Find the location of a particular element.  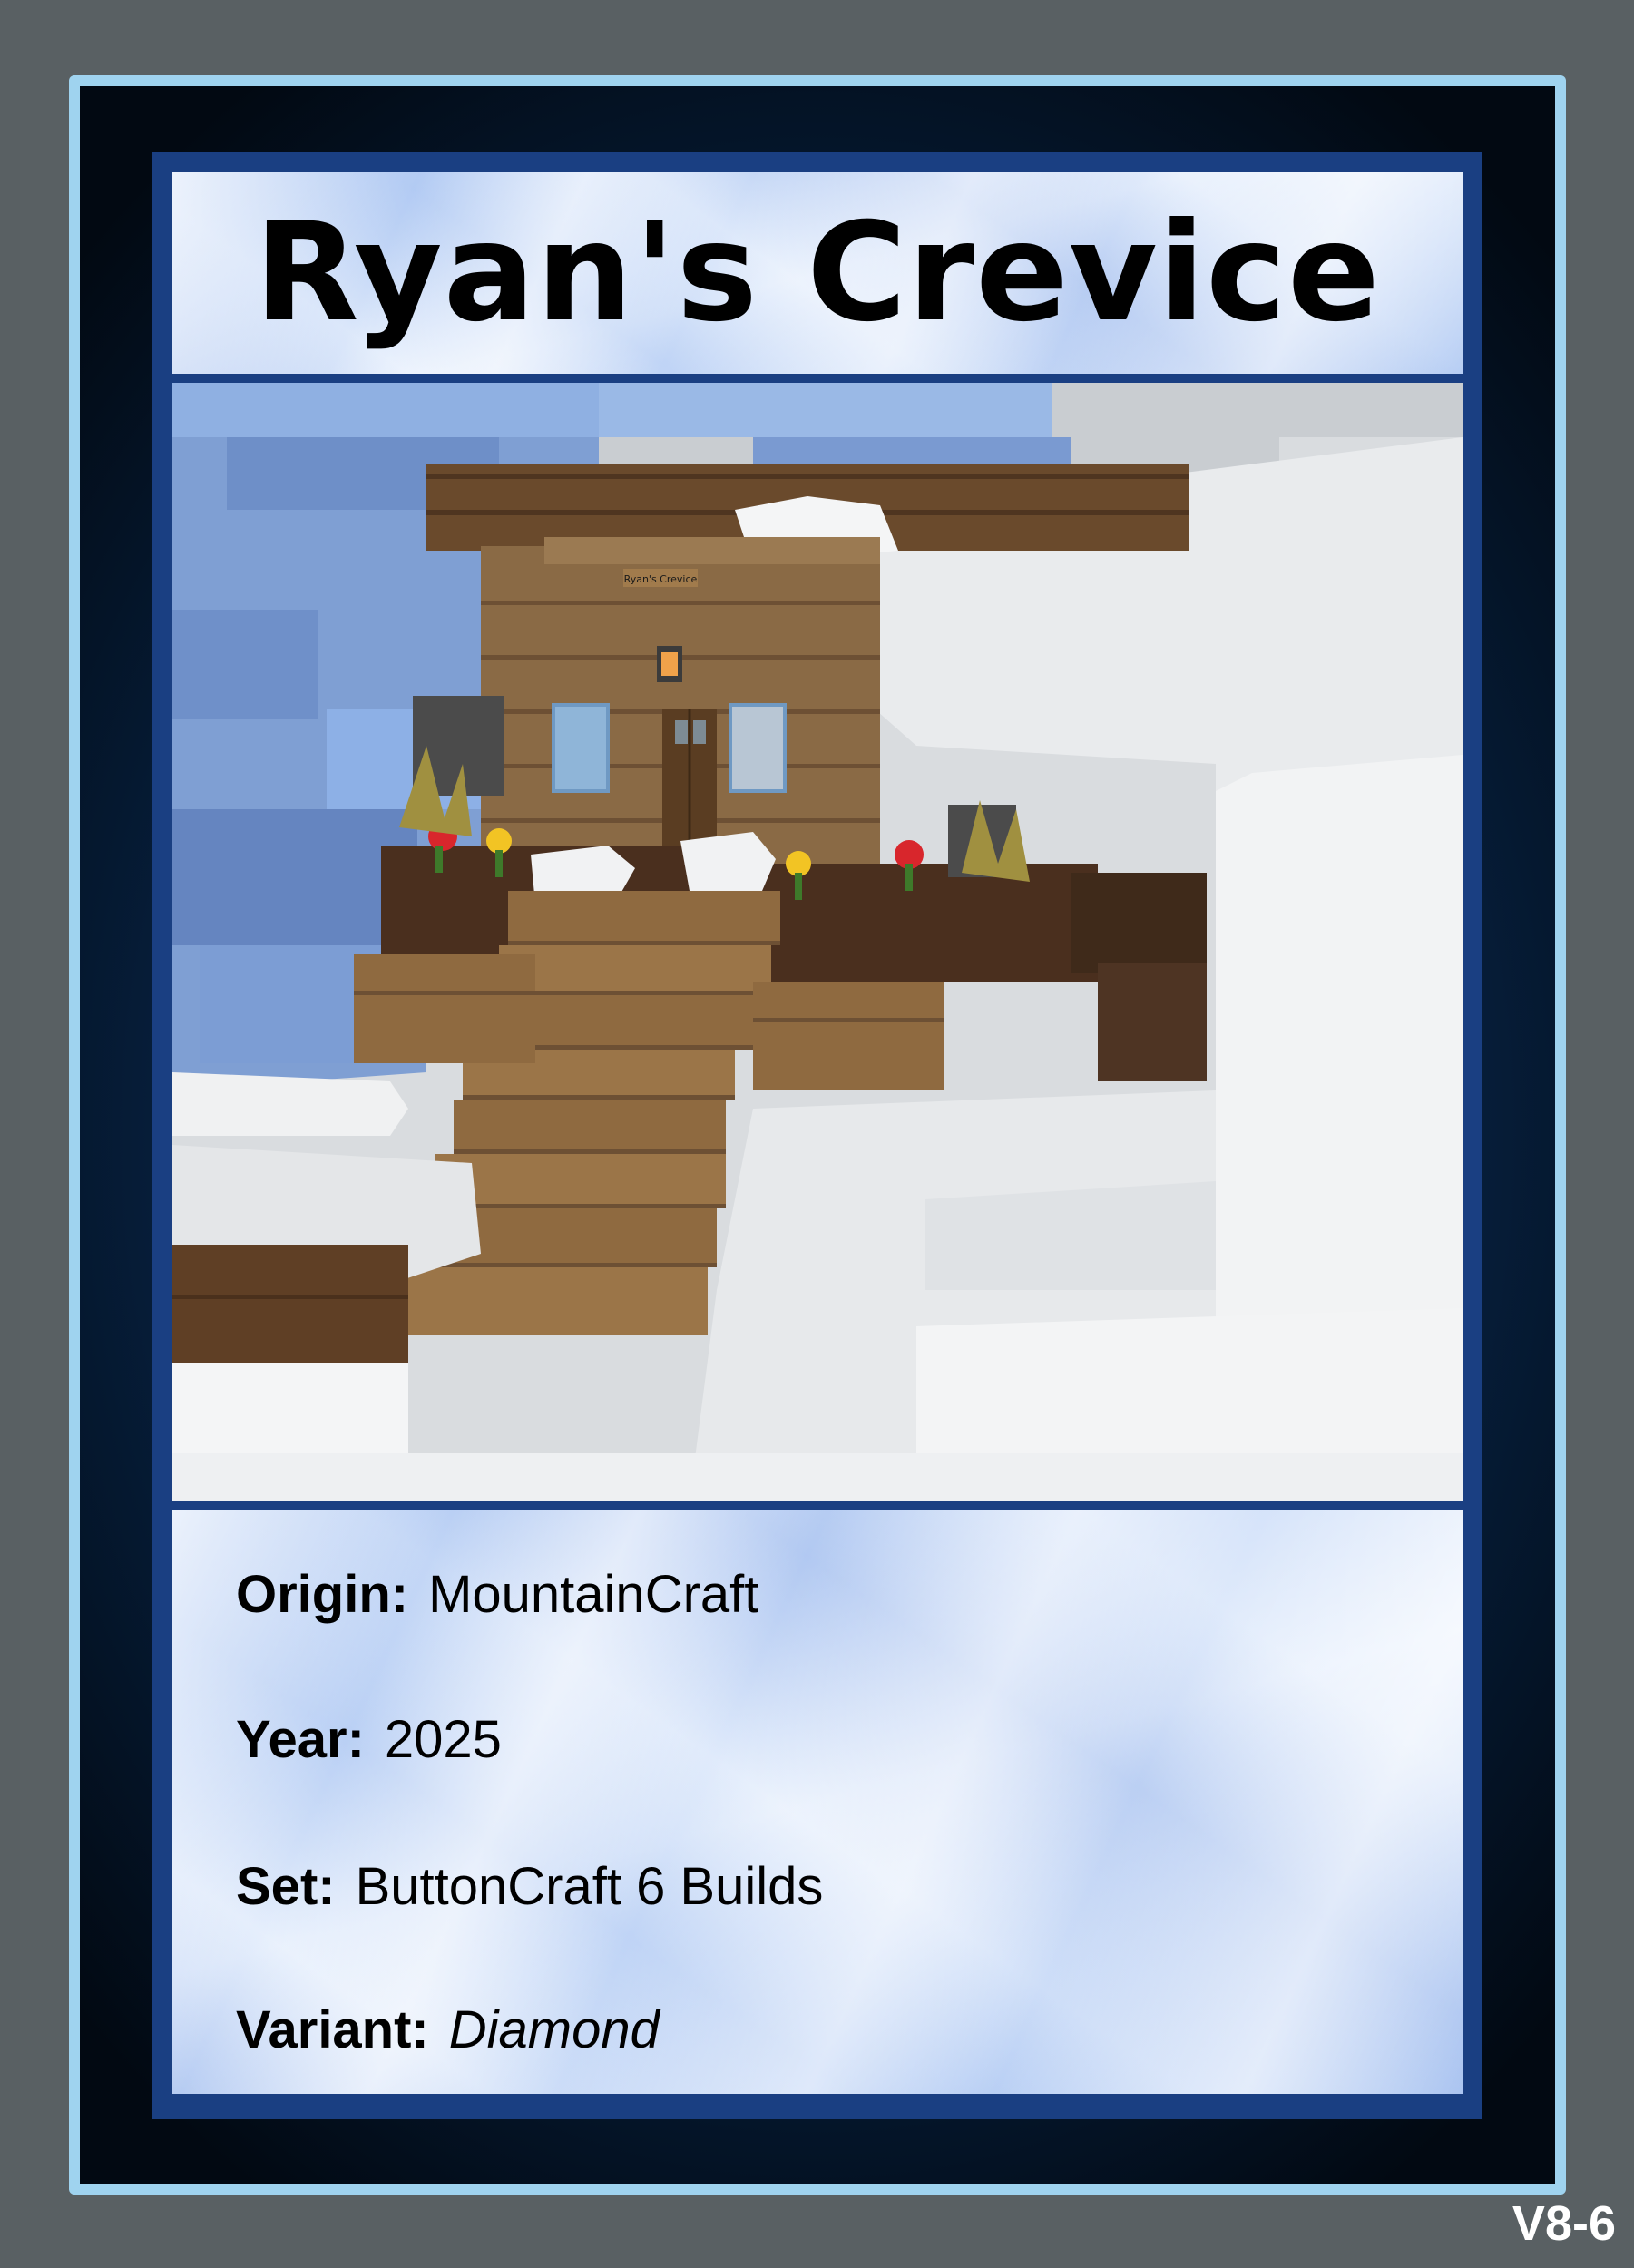

origin-row: Origin: MountainCraft is located at coordinates (497, 1595).